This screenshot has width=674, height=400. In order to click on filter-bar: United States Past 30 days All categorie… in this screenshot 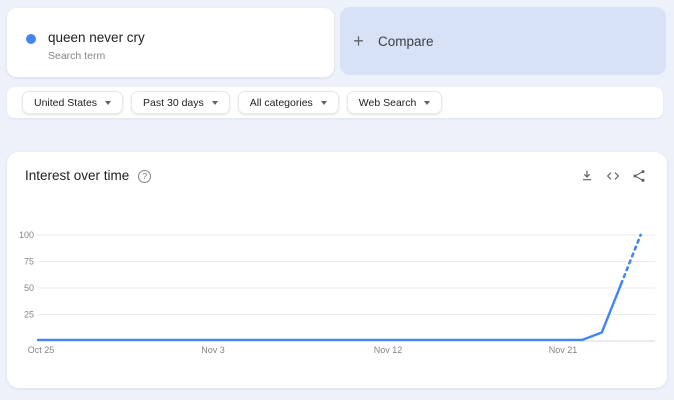, I will do `click(335, 102)`.